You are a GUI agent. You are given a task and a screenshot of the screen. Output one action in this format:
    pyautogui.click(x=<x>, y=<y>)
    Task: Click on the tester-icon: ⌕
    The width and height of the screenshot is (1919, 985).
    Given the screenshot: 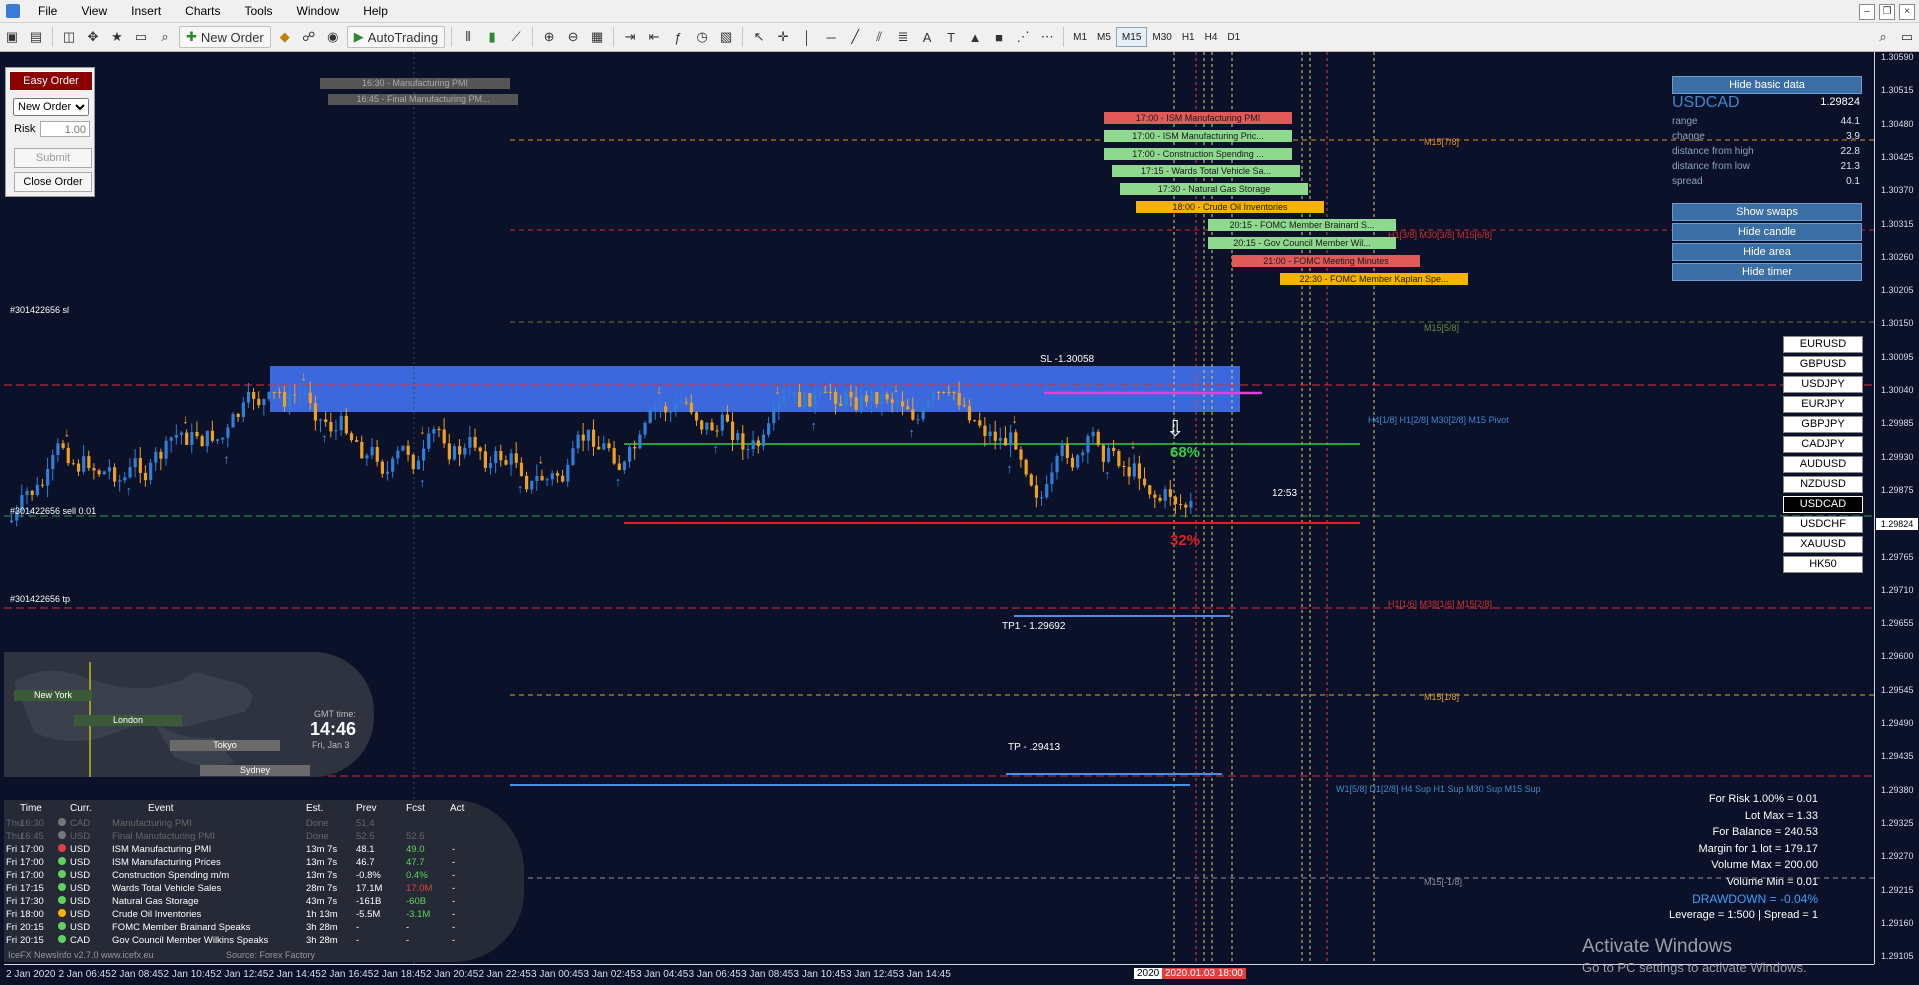 What is the action you would take?
    pyautogui.click(x=165, y=37)
    